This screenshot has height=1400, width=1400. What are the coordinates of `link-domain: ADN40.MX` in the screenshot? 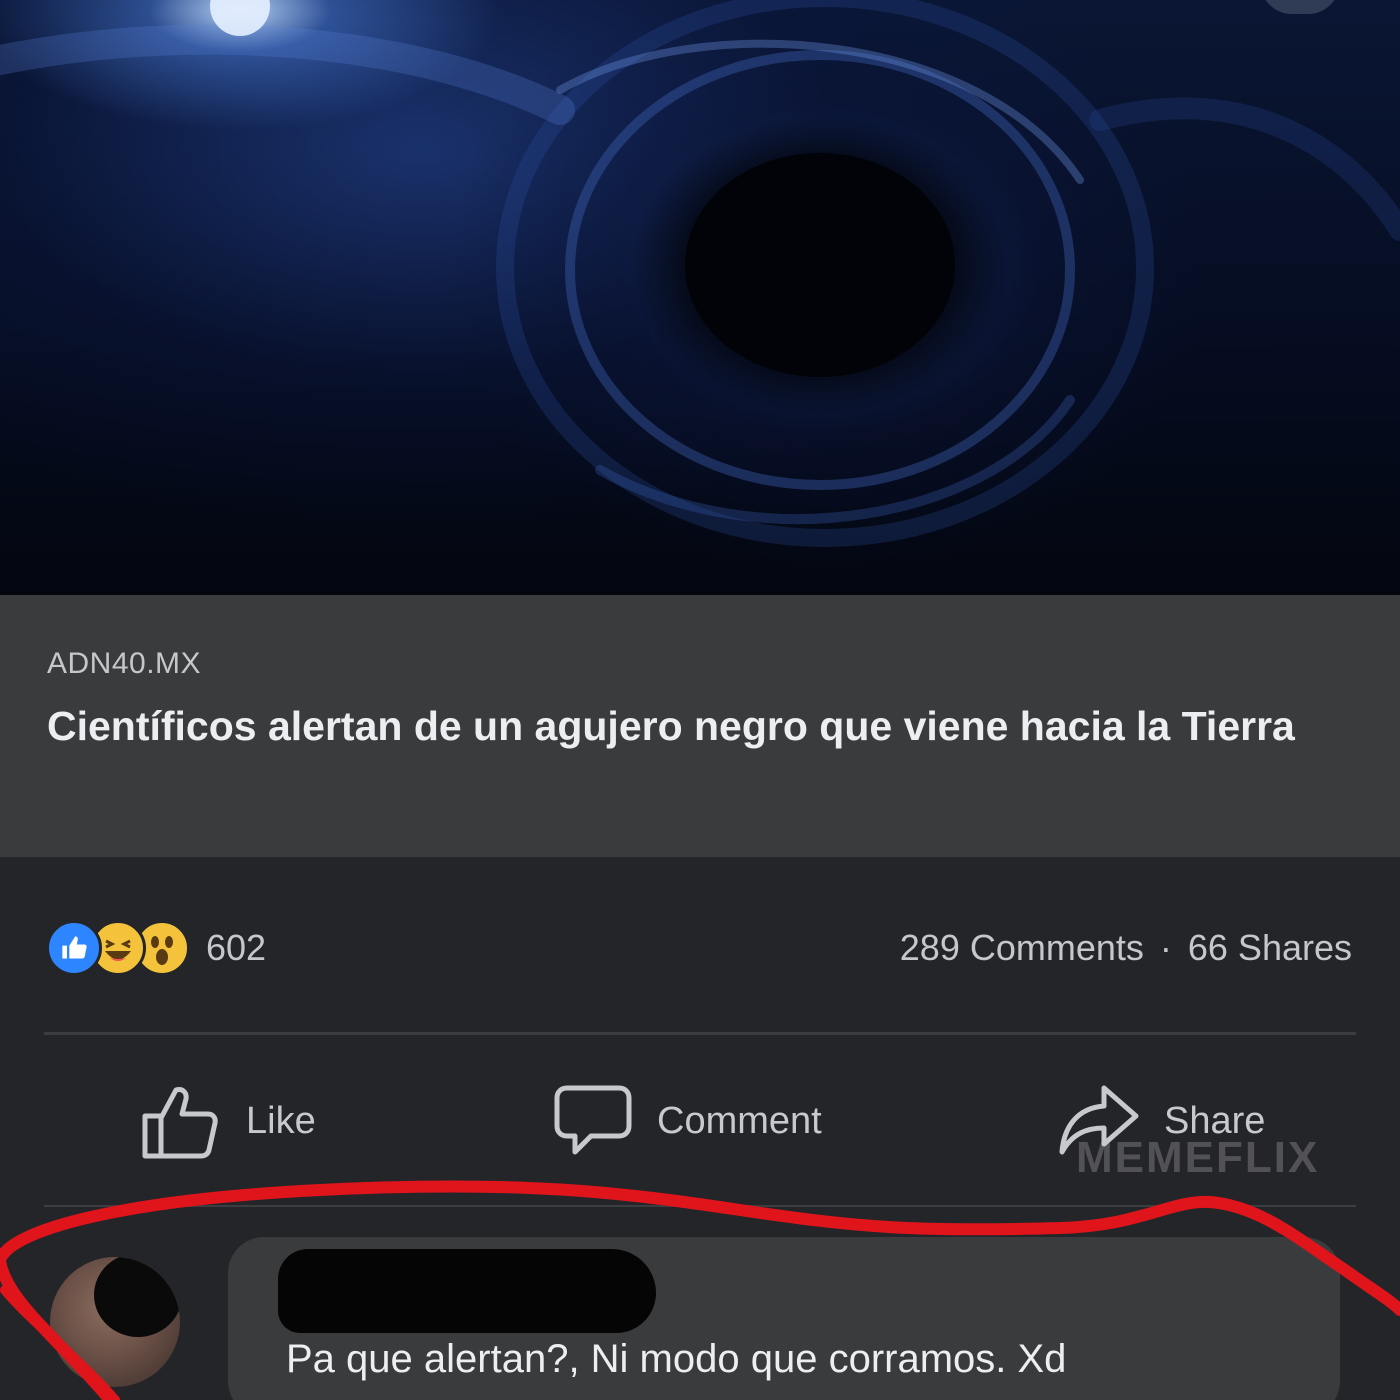 It's located at (124, 663).